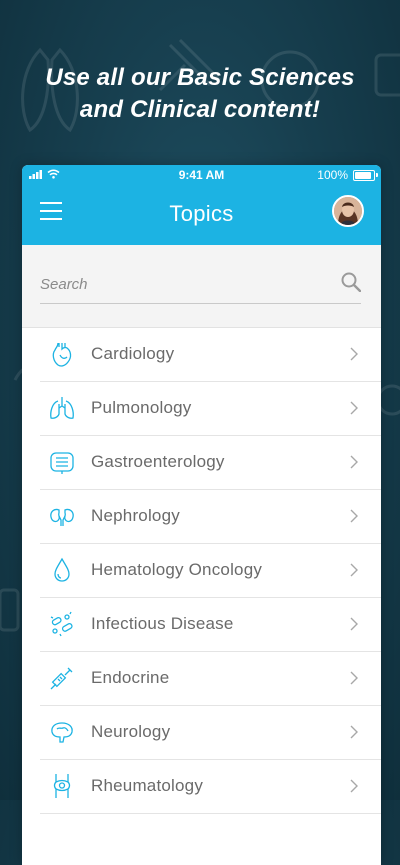 This screenshot has width=400, height=865. Describe the element at coordinates (201, 175) in the screenshot. I see `status-bar: 9:41 AM 100%` at that location.